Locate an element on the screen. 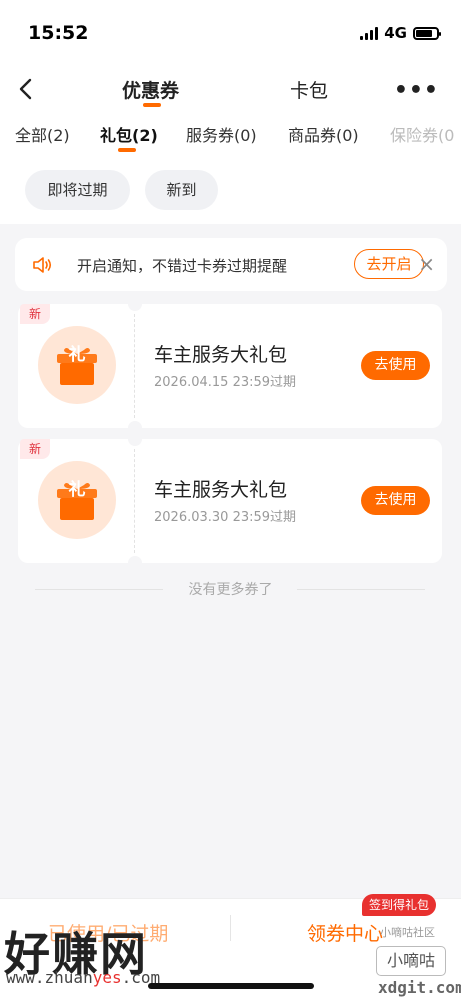 This screenshot has width=461, height=1000. status-indicators: 4G is located at coordinates (400, 33).